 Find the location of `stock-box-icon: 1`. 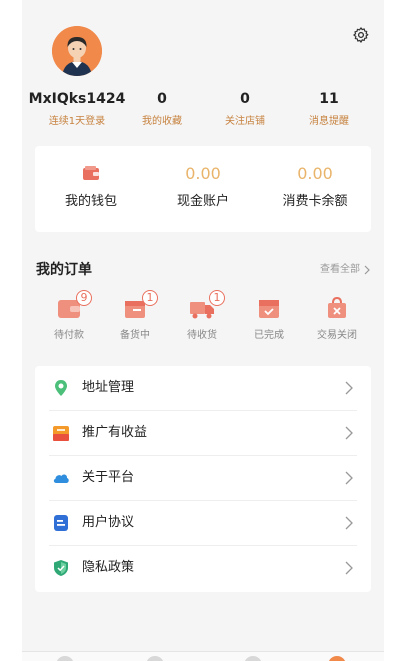

stock-box-icon: 1 is located at coordinates (140, 305).